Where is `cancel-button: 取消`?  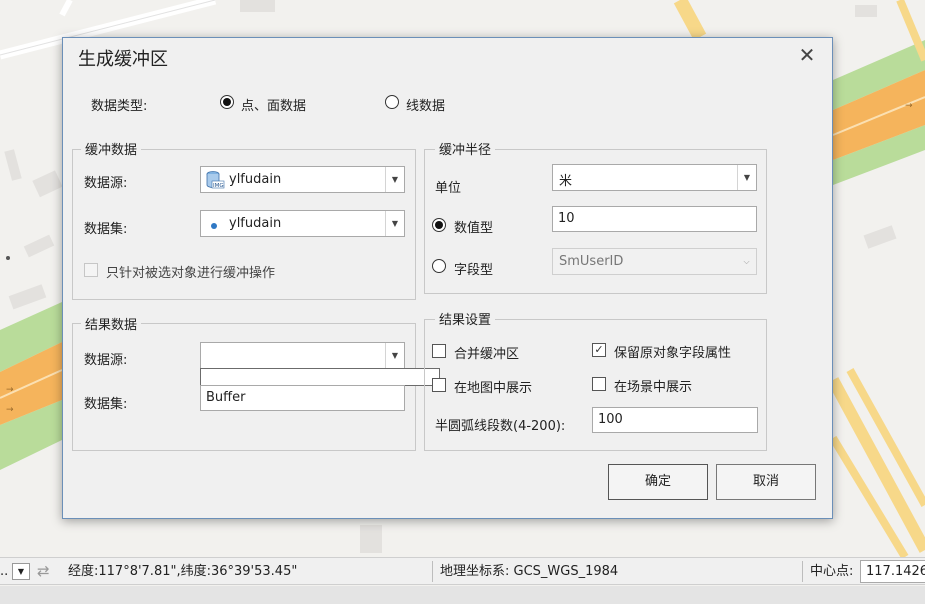 cancel-button: 取消 is located at coordinates (766, 482).